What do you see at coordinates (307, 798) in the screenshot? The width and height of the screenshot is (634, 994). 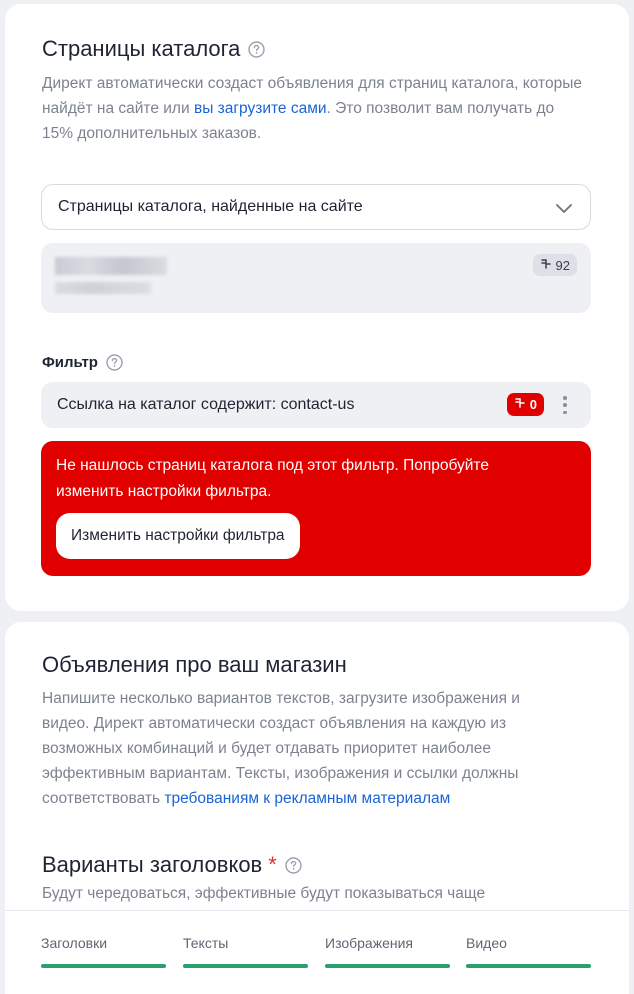 I see `ad-requirements-link: требованиям к рекламным материалам` at bounding box center [307, 798].